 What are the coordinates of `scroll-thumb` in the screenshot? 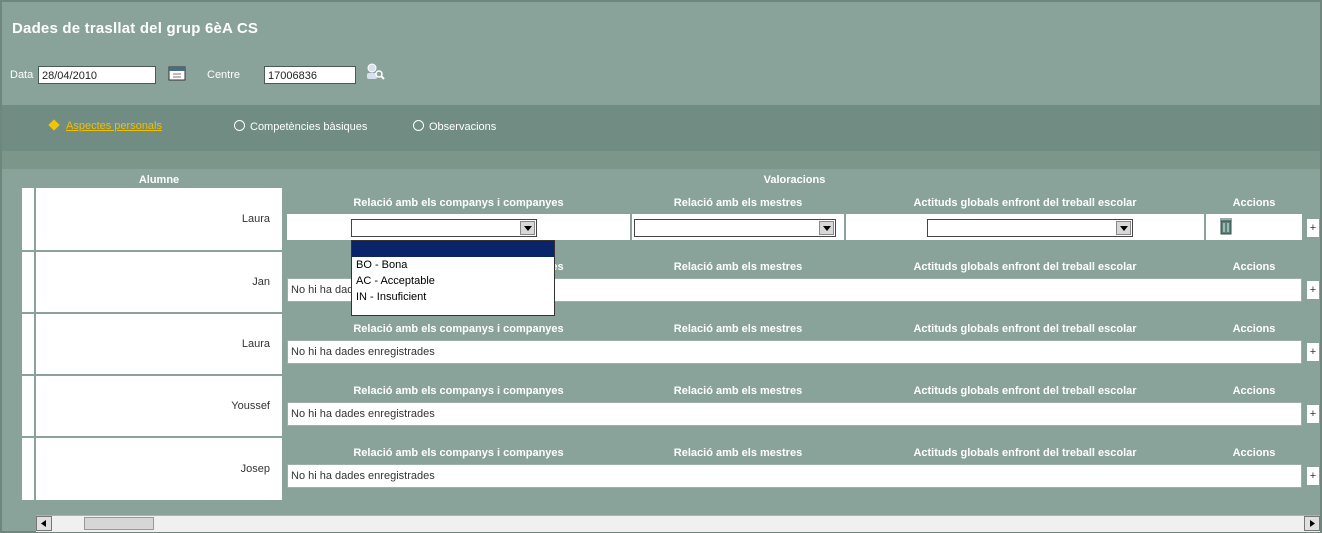 It's located at (119, 523).